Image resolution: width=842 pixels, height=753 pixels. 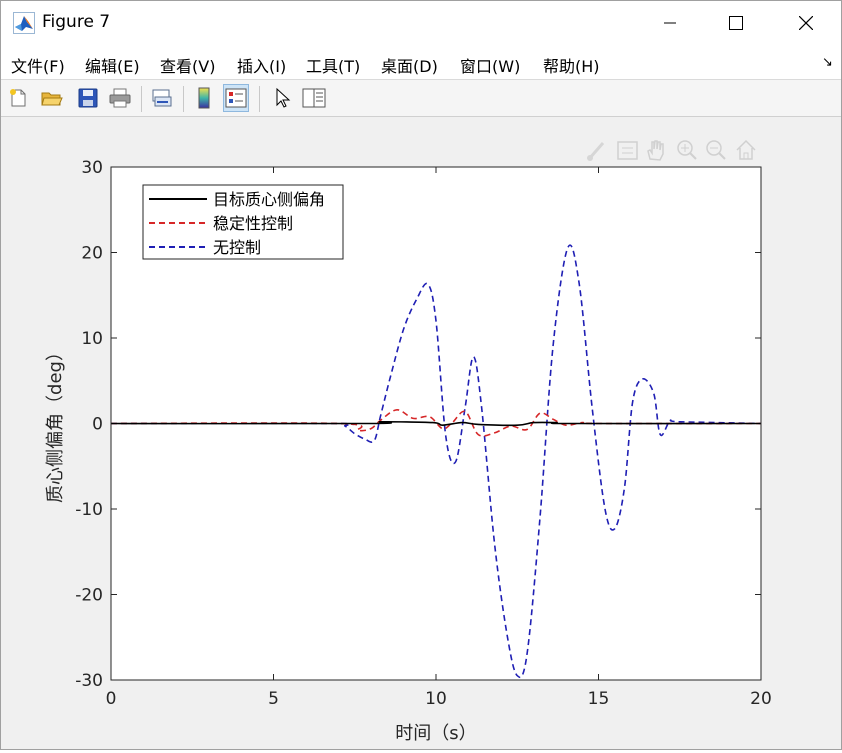 I want to click on menu-tools: 工具(T), so click(x=333, y=65).